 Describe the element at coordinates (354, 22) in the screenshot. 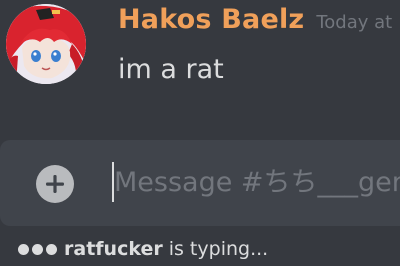

I see `message-timestamp: Today at` at that location.